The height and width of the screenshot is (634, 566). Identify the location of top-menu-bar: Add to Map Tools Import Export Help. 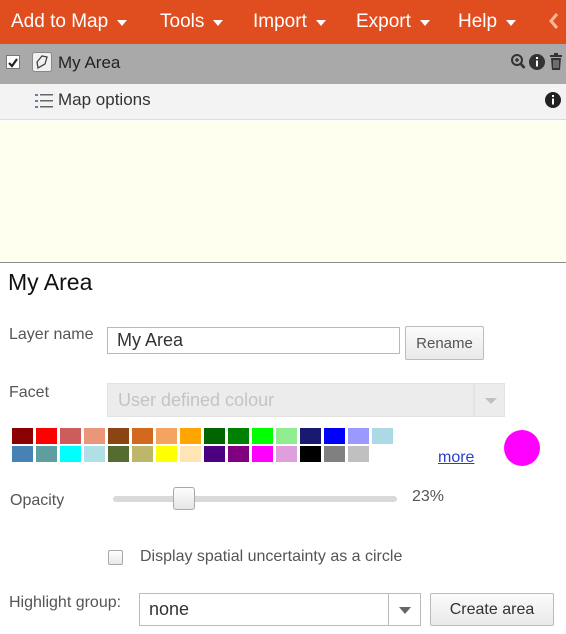
(283, 22).